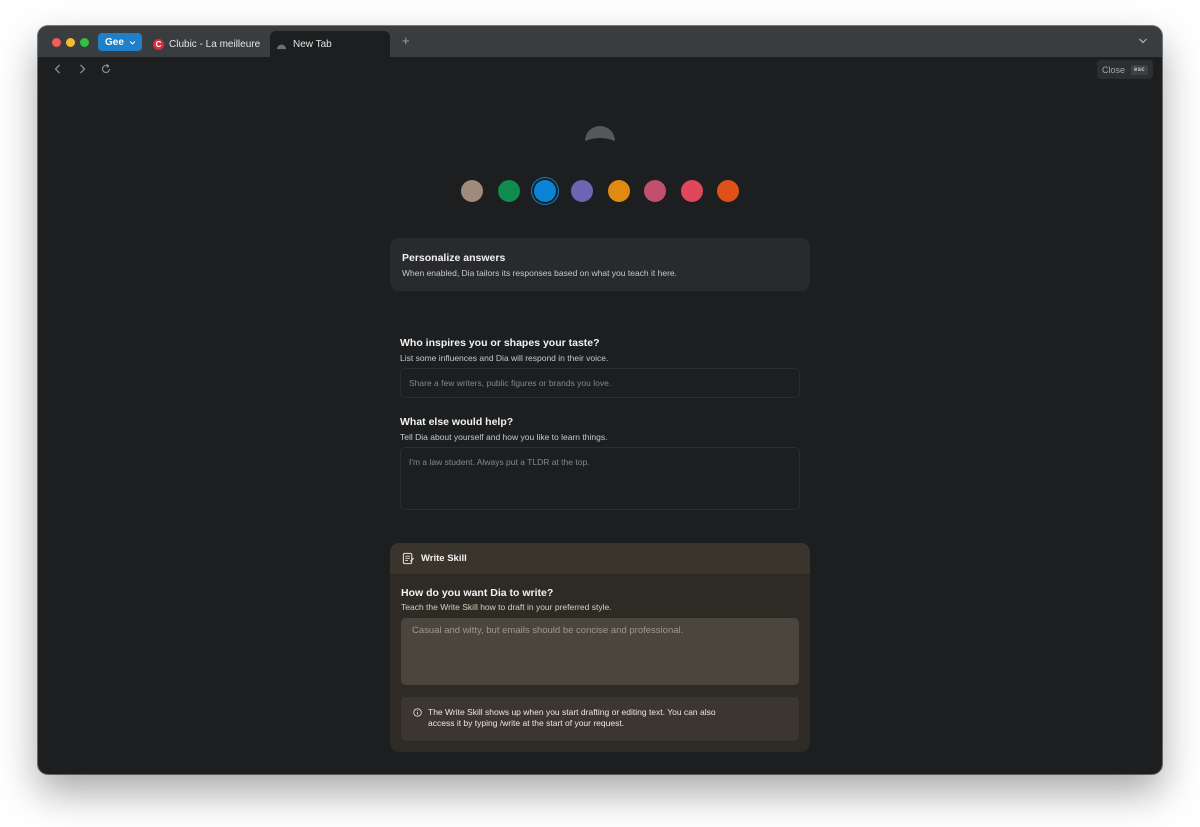  Describe the element at coordinates (215, 44) in the screenshot. I see `tab-title: Clubic - La meilleure sou` at that location.